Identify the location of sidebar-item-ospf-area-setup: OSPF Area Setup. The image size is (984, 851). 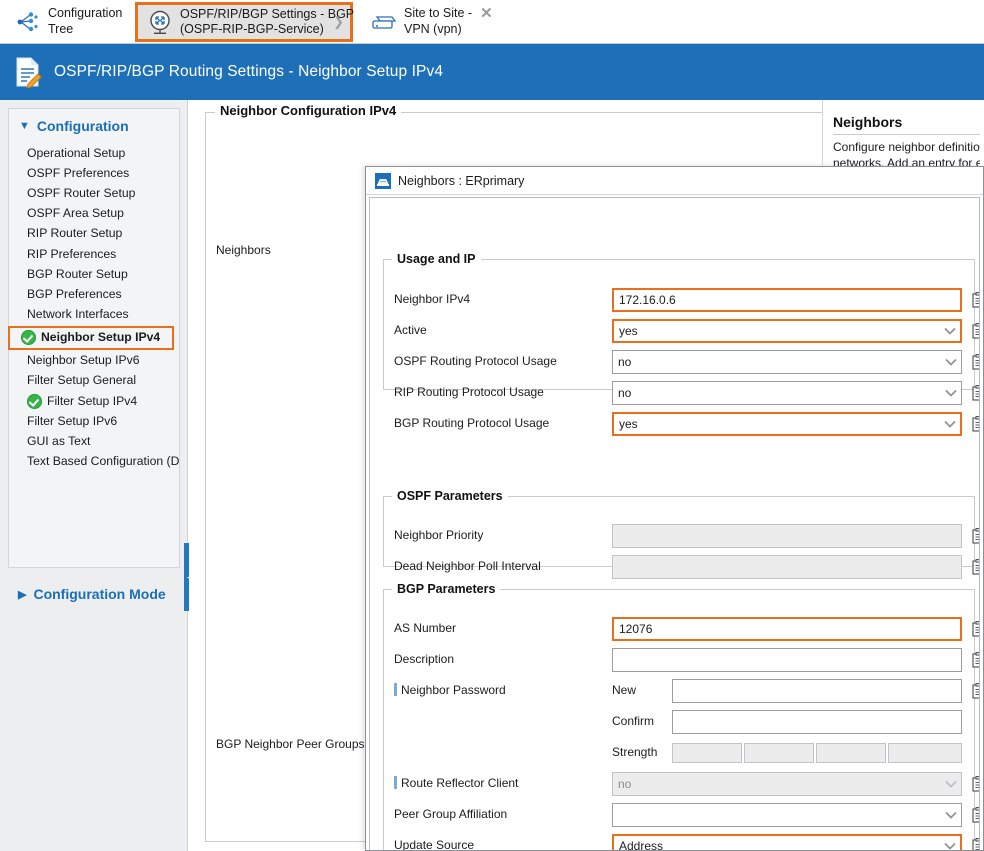
(94, 214).